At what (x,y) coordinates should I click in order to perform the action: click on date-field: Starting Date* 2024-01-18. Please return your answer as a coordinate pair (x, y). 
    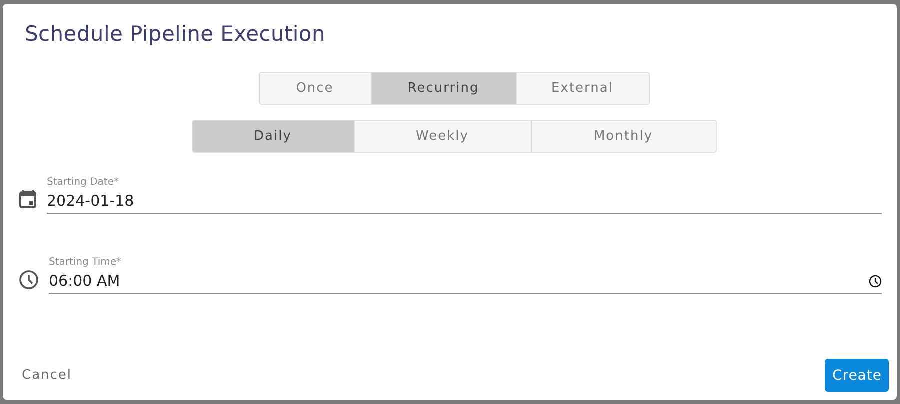
    Looking at the image, I should click on (464, 195).